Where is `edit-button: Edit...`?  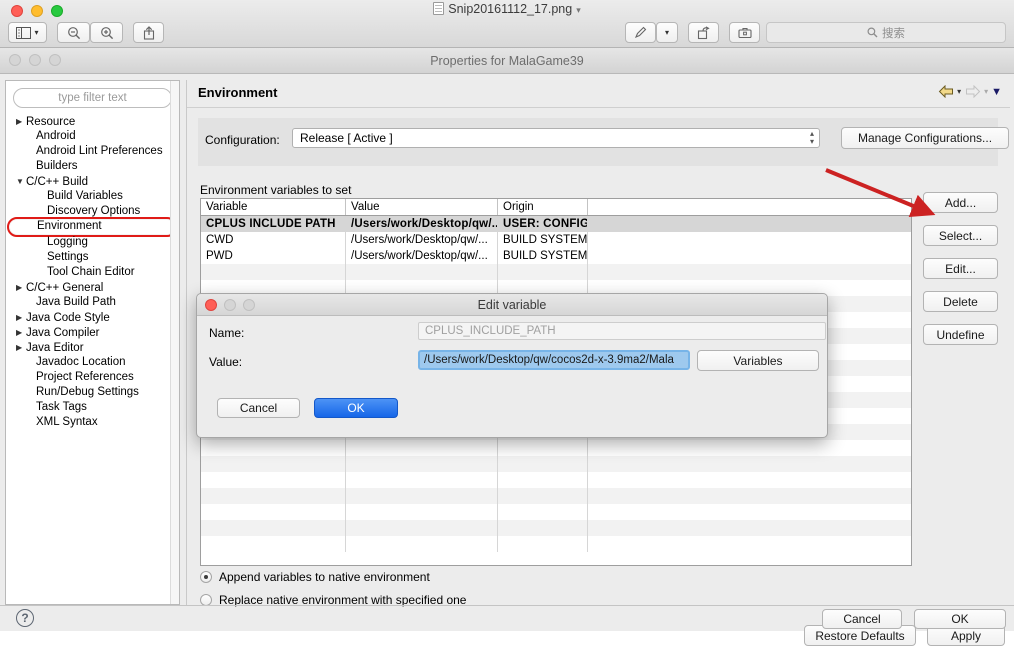
edit-button: Edit... is located at coordinates (960, 268).